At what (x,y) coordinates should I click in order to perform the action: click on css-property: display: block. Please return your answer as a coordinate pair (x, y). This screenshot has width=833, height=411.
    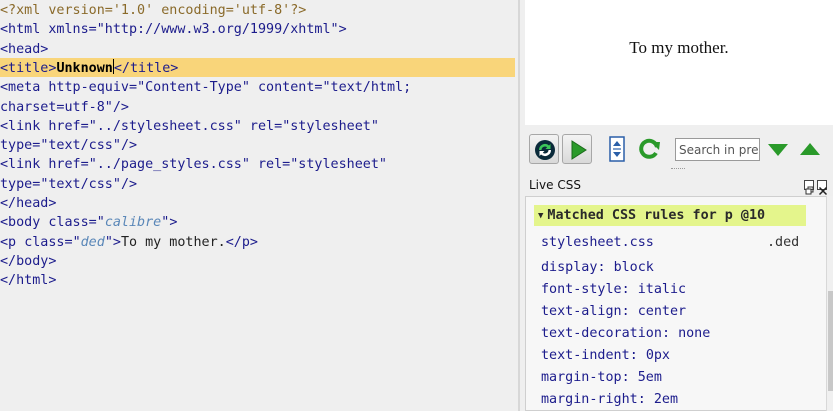
    Looking at the image, I should click on (597, 268).